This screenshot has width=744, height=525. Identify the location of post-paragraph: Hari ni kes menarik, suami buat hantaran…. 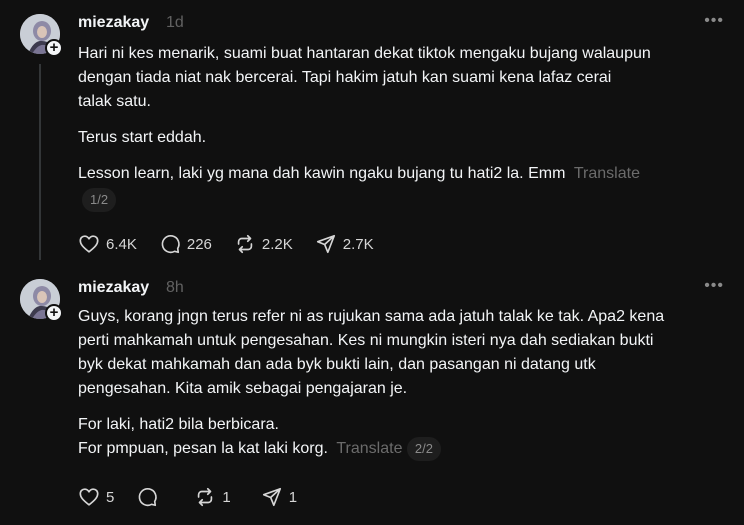
(364, 77).